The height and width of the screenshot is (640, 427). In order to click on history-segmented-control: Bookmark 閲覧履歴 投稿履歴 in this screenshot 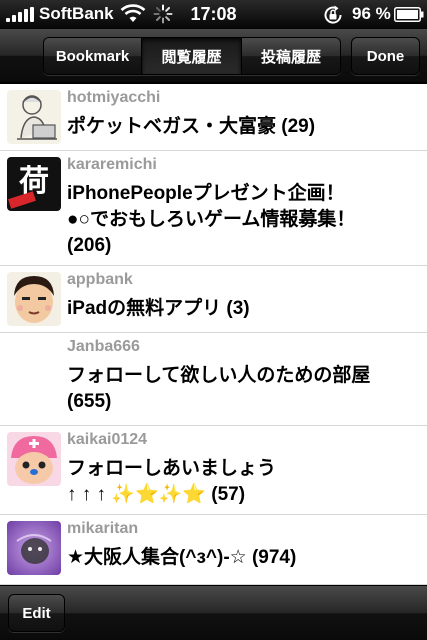, I will do `click(192, 56)`.